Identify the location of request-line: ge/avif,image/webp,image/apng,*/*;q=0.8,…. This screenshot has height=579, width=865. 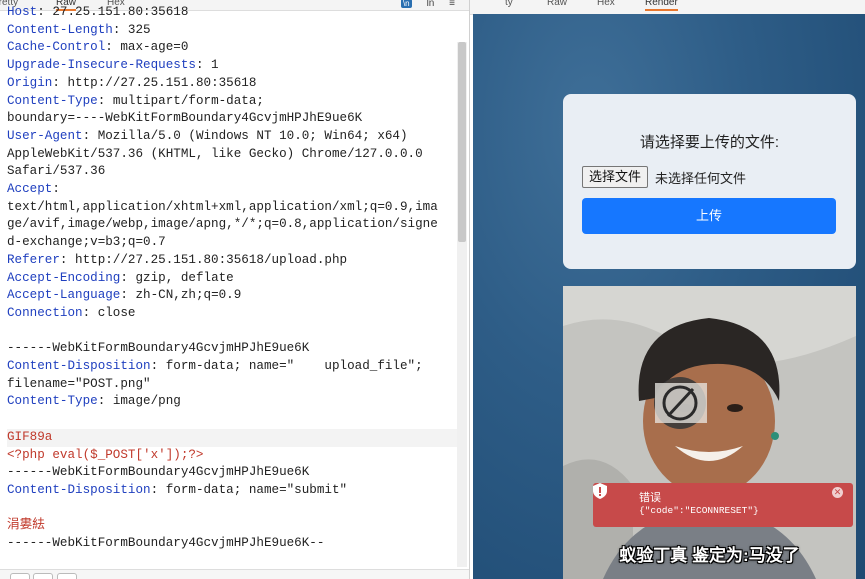
(233, 225).